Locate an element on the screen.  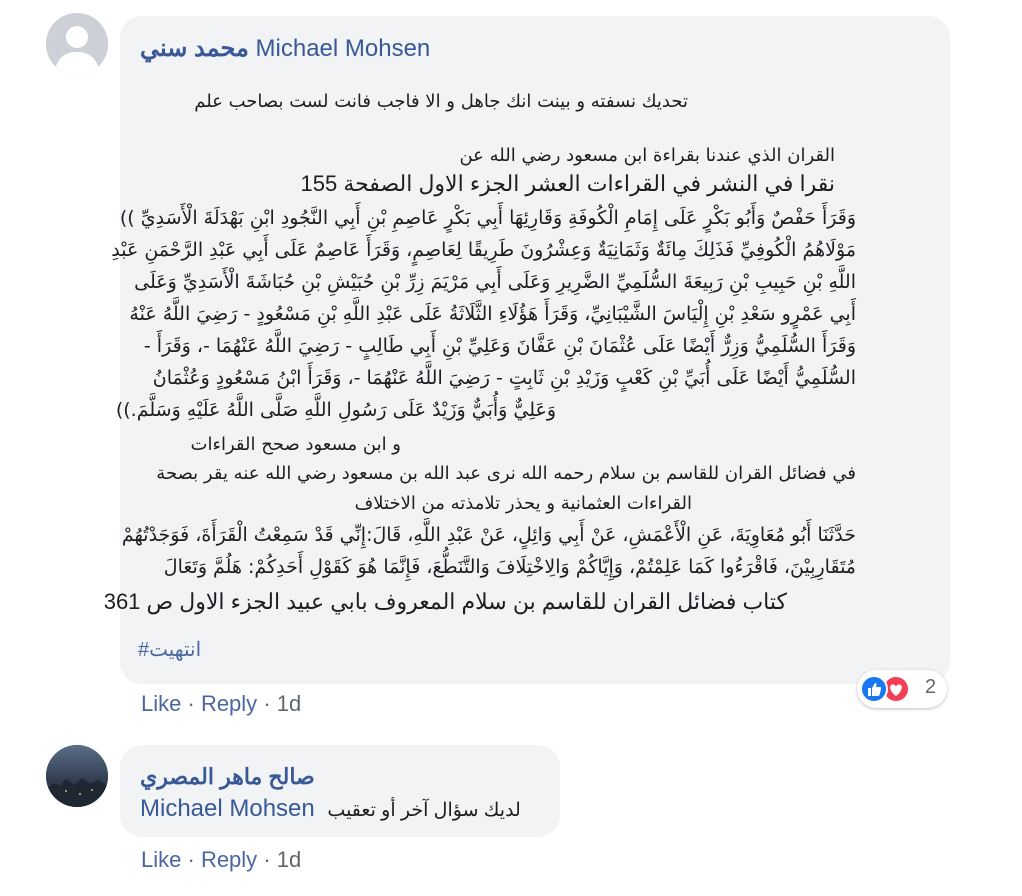
reply-link: Reply is located at coordinates (229, 703).